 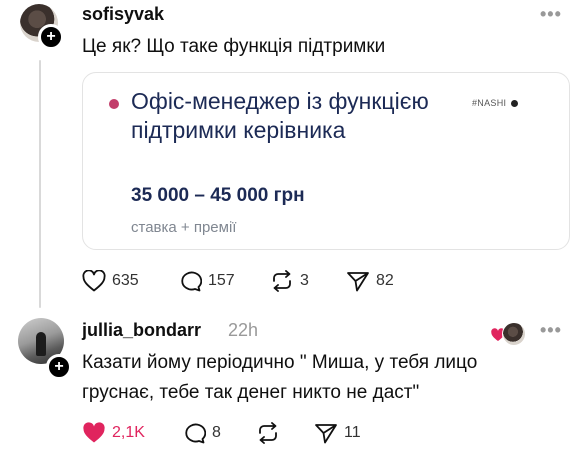 I want to click on like-button: 635, so click(x=110, y=281).